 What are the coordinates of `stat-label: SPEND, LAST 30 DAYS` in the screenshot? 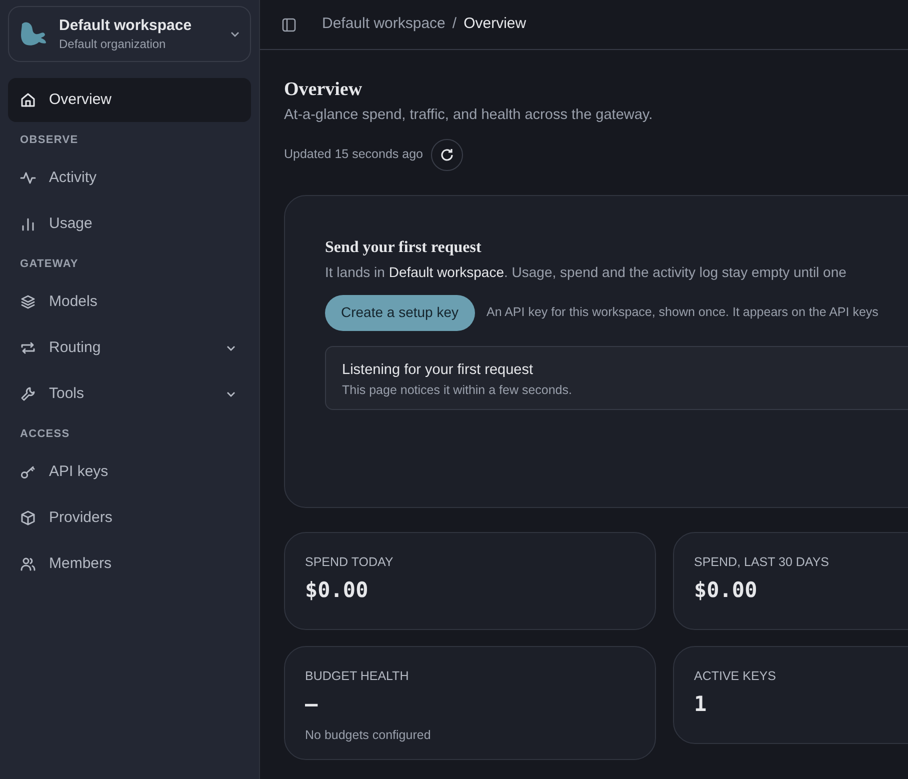 It's located at (762, 562).